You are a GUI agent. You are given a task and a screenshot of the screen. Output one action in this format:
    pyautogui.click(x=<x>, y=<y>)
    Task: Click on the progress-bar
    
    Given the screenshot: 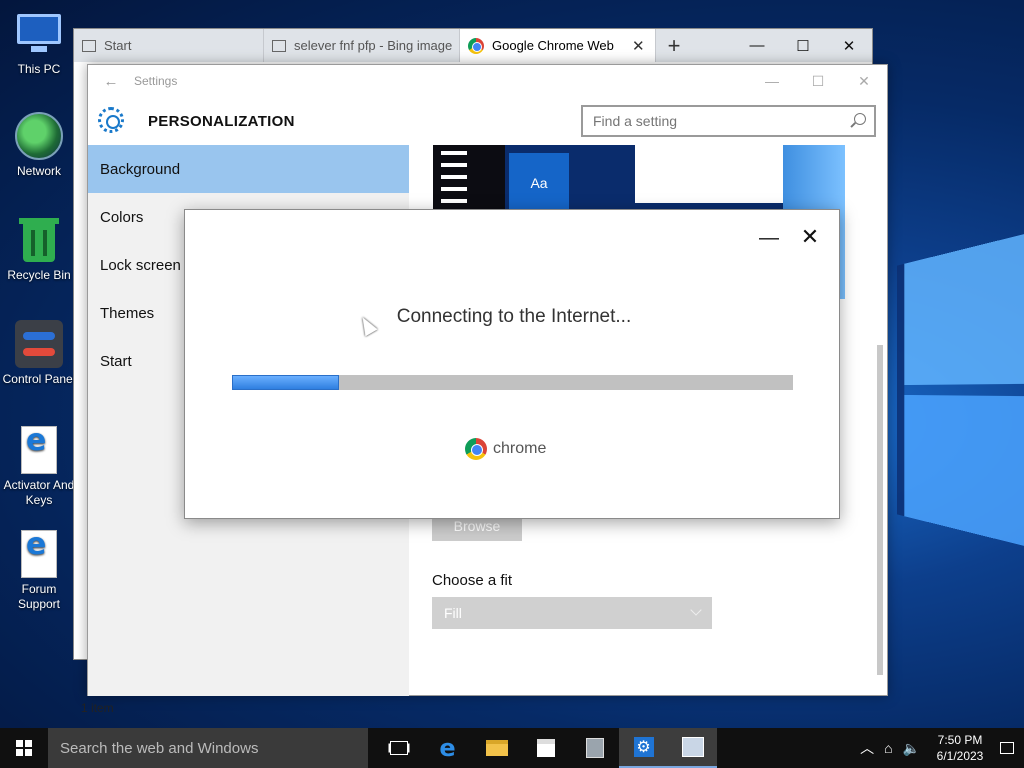 What is the action you would take?
    pyautogui.click(x=512, y=382)
    